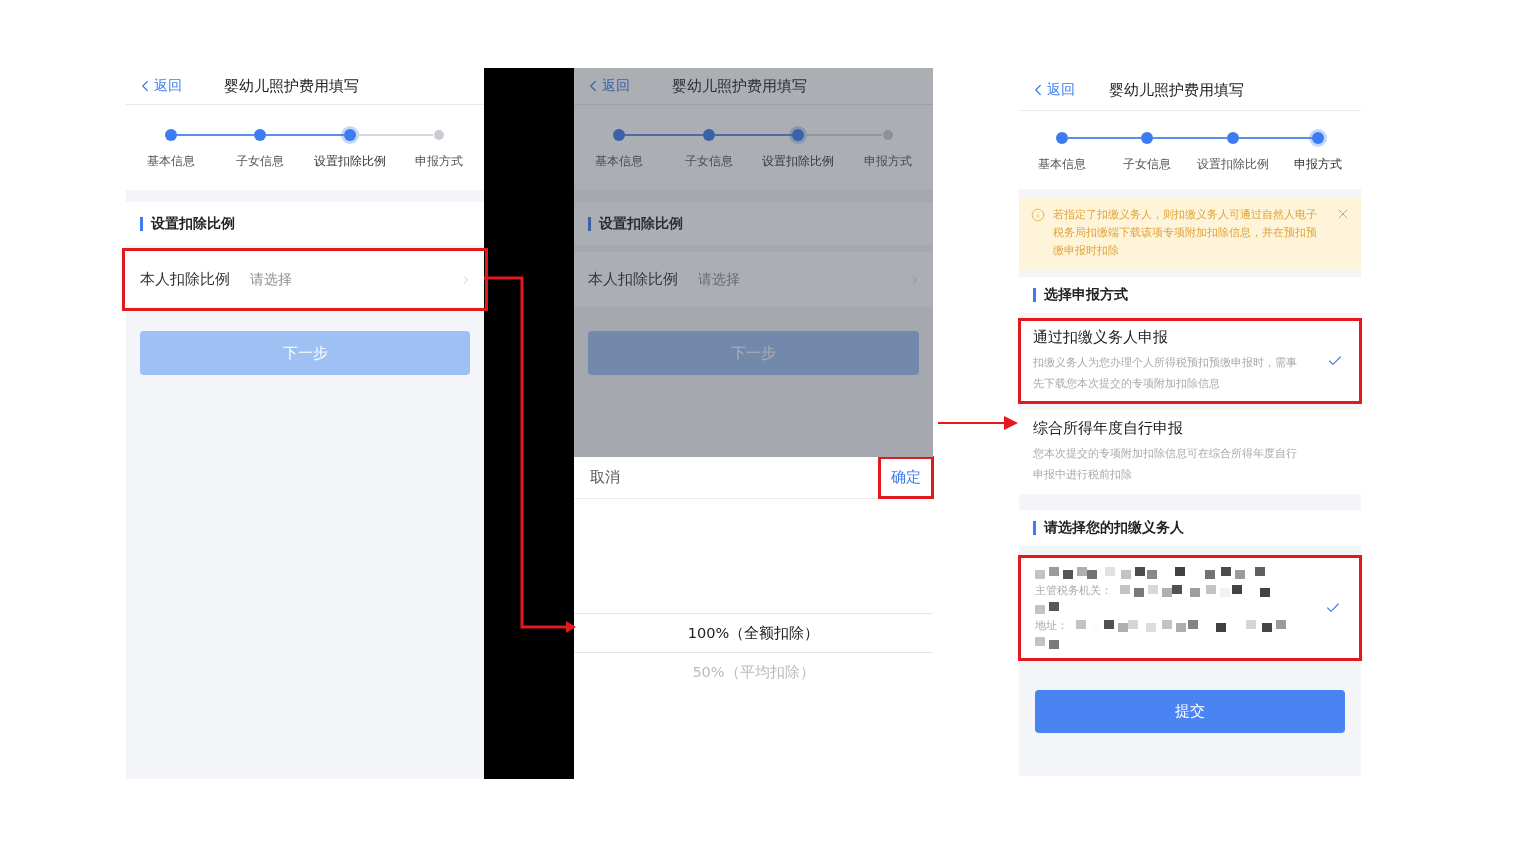 This screenshot has height=859, width=1533. Describe the element at coordinates (906, 477) in the screenshot. I see `confirm-button: 确定` at that location.